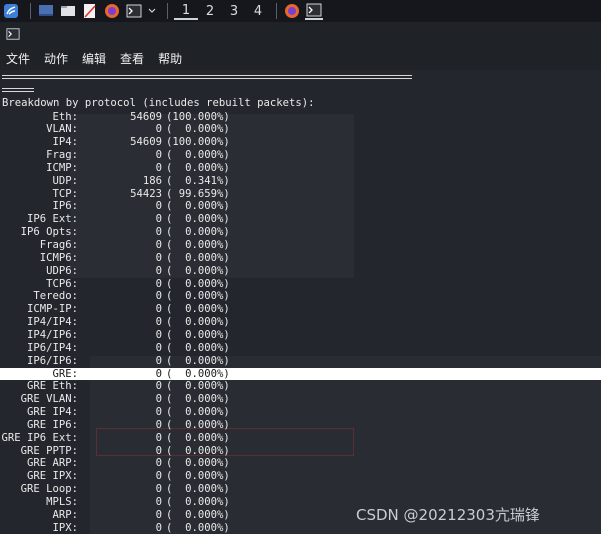 This screenshot has height=534, width=601. What do you see at coordinates (49, 399) in the screenshot?
I see `protocol-label: GRE VLAN:` at bounding box center [49, 399].